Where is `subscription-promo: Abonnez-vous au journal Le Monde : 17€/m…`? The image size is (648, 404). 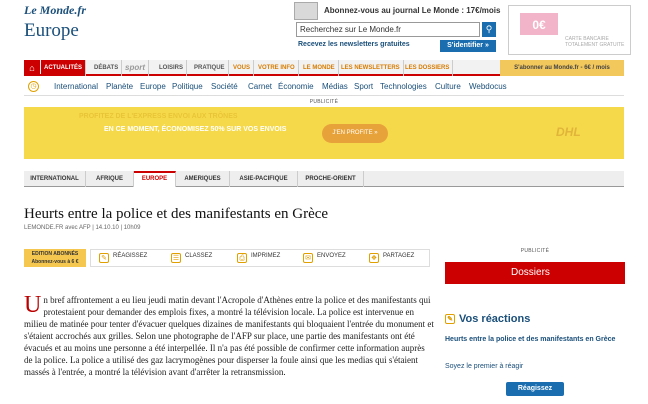 subscription-promo: Abonnez-vous au journal Le Monde : 17€/m… is located at coordinates (412, 10).